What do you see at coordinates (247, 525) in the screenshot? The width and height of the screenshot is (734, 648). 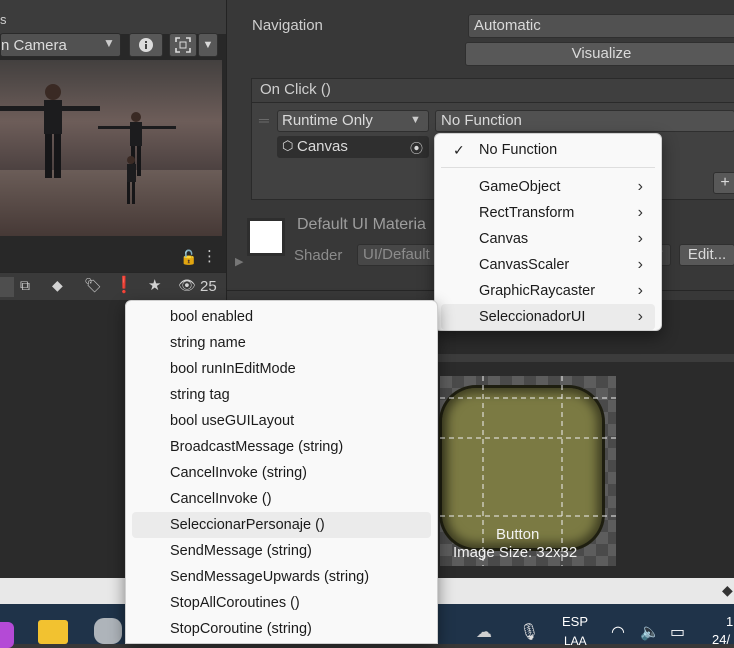 I see `menu-item-label: SeleccionarPersonaje ()` at bounding box center [247, 525].